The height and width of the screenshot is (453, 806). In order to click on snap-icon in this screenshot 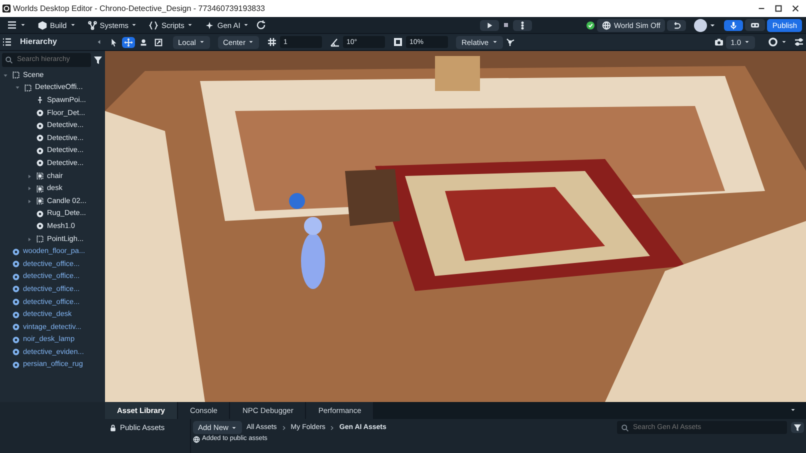, I will do `click(509, 42)`.